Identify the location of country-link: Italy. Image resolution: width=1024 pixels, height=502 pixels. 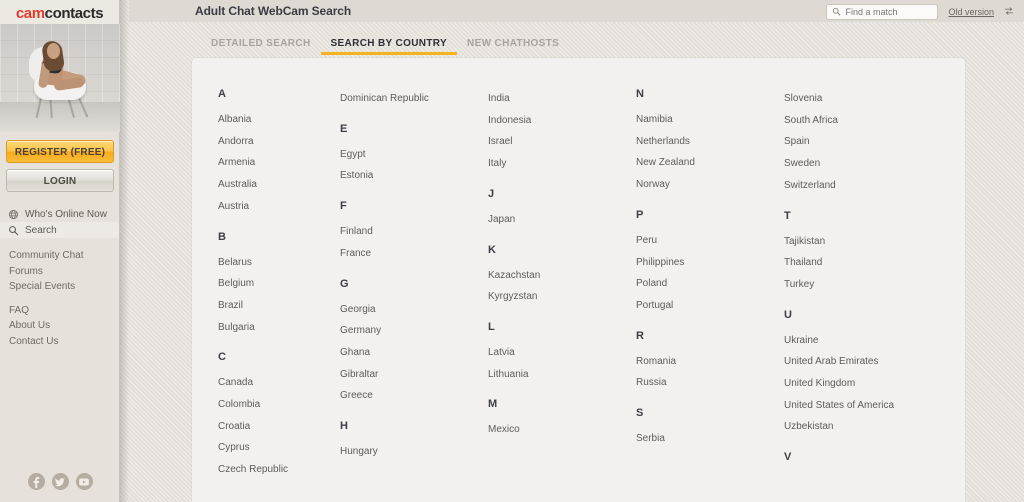
(562, 164).